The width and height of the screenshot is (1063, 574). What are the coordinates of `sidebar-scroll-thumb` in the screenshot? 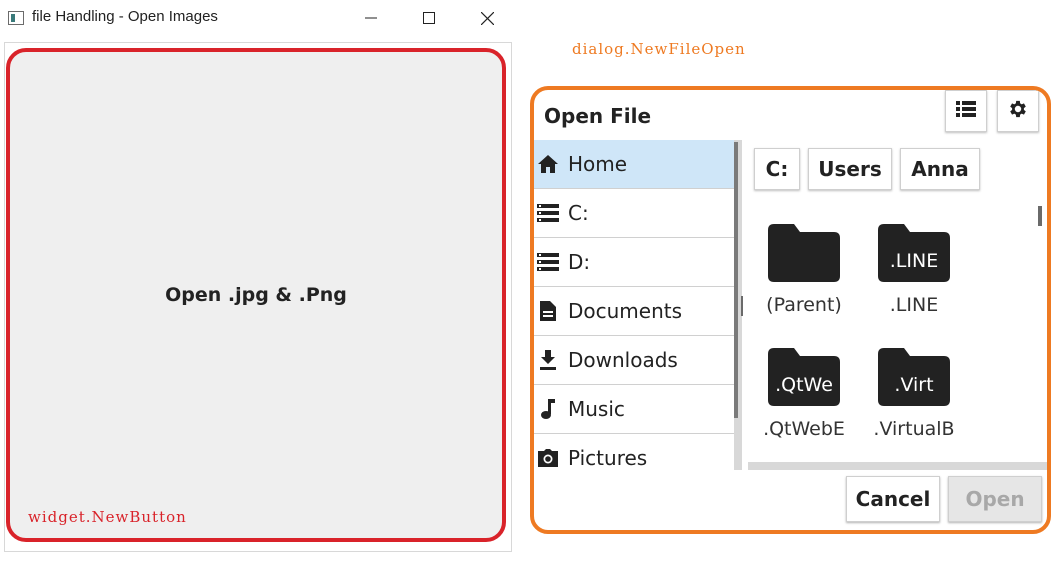 It's located at (736, 280).